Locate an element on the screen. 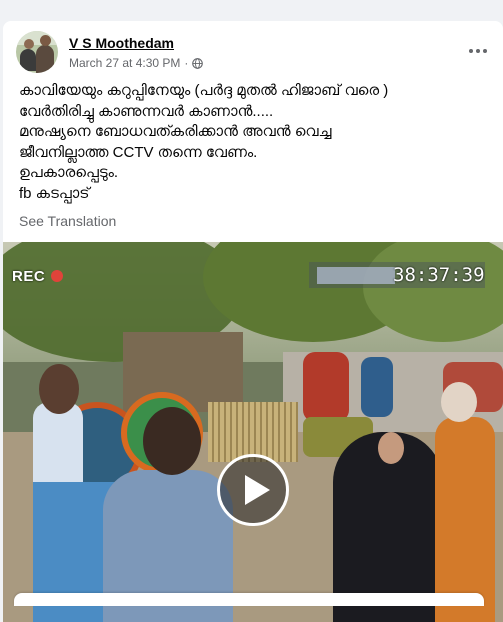 This screenshot has width=503, height=622. post-text-line: മനുഷ്യനെ ബോധവത്കരിക്കാൻ അവൻ വെച്ച is located at coordinates (175, 131).